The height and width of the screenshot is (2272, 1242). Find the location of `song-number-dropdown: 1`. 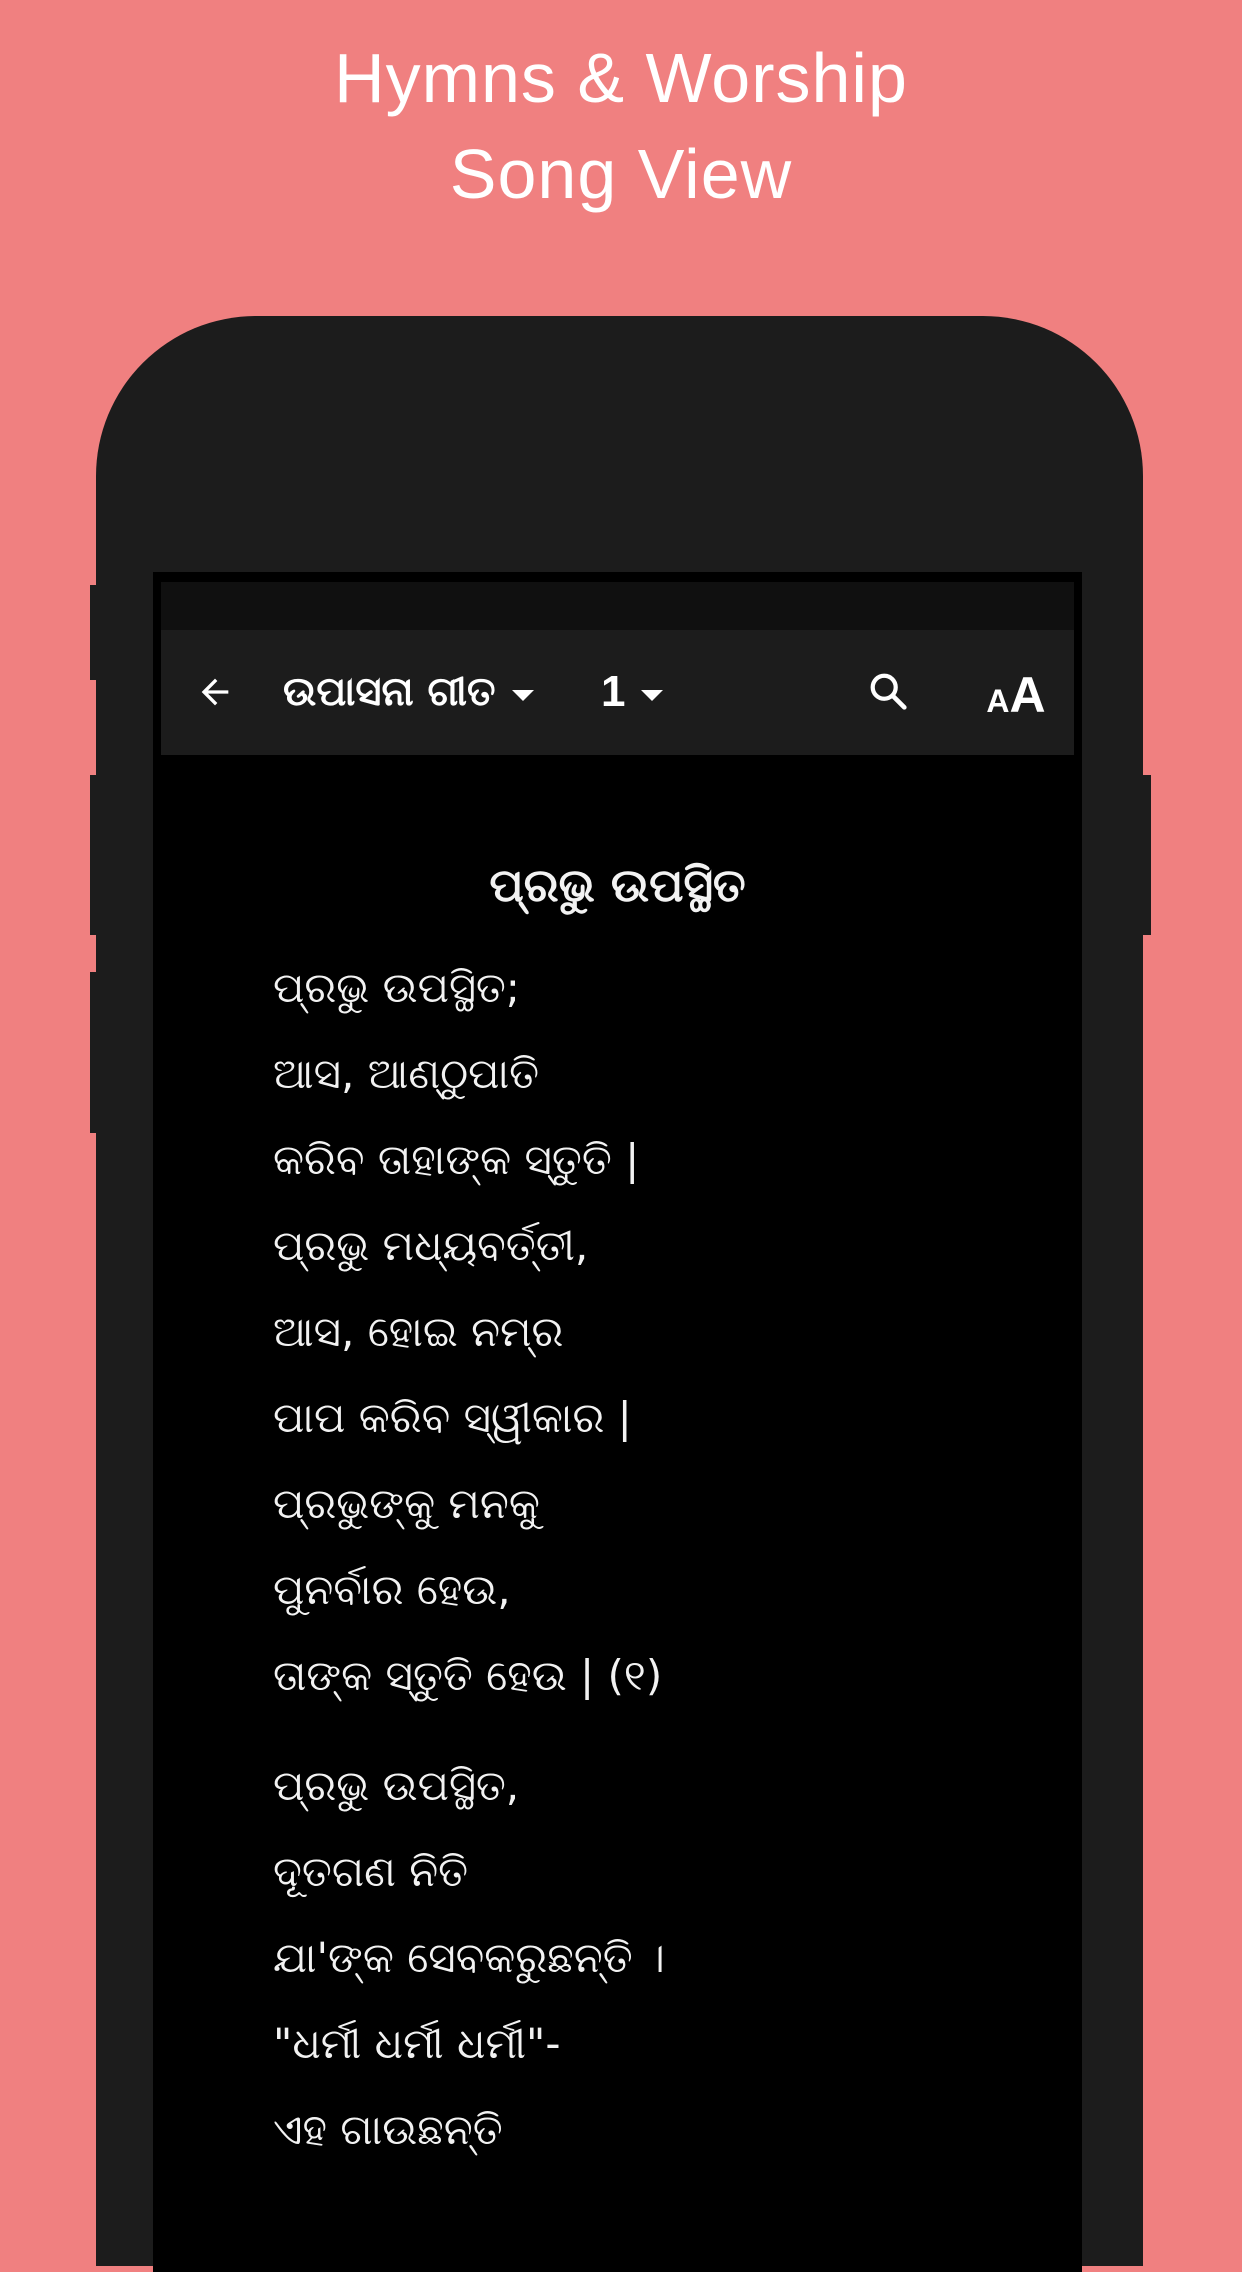

song-number-dropdown: 1 is located at coordinates (632, 692).